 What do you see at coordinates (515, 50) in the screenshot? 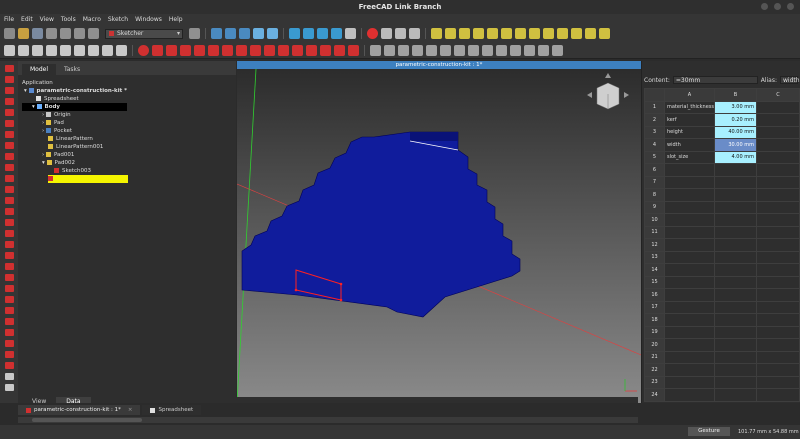
I see `constrain-lock-icon` at bounding box center [515, 50].